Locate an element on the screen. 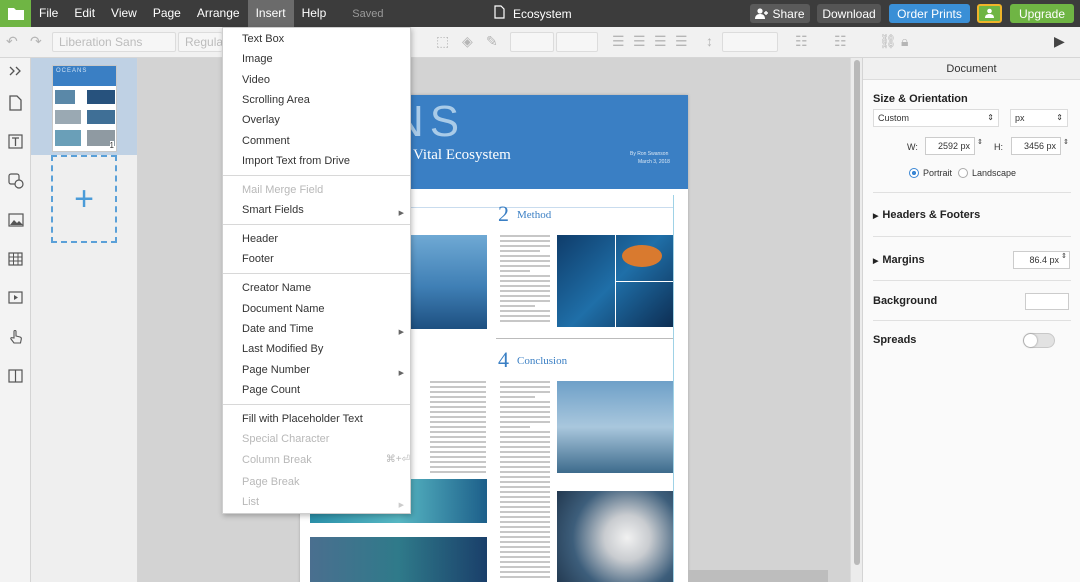 Image resolution: width=1080 pixels, height=582 pixels. menu-item-import-text: Import Text from Drive is located at coordinates (296, 161).